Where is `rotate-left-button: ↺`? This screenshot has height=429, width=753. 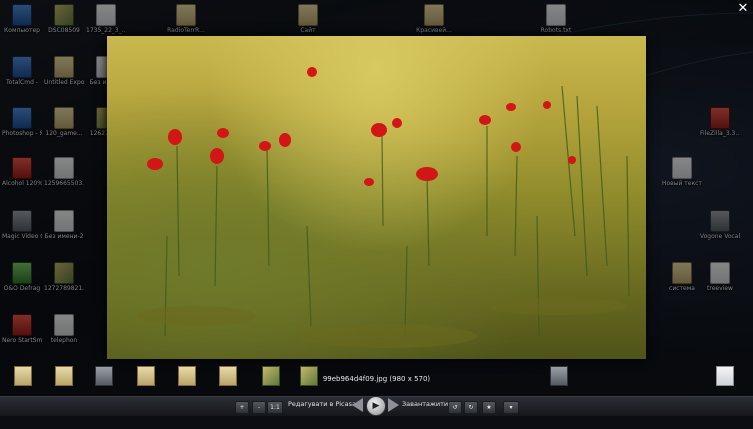 rotate-left-button: ↺ is located at coordinates (455, 407).